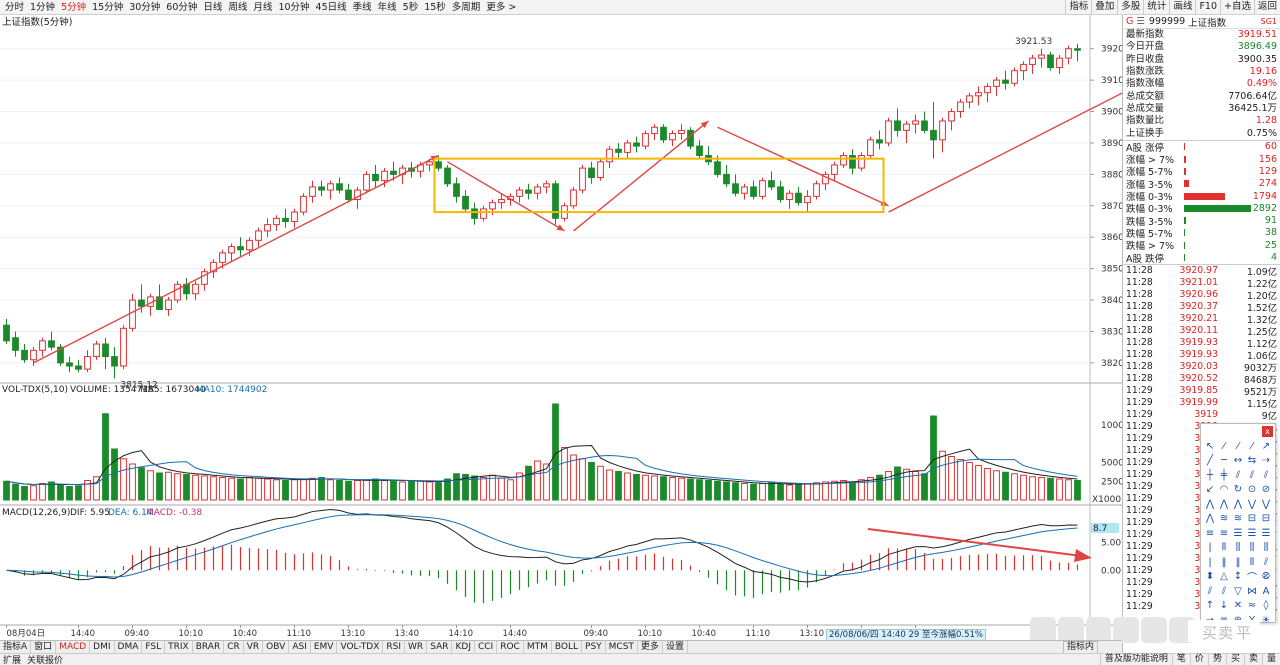 Image resolution: width=1280 pixels, height=665 pixels. What do you see at coordinates (1130, 7) in the screenshot?
I see `toolbar-button: 多股` at bounding box center [1130, 7].